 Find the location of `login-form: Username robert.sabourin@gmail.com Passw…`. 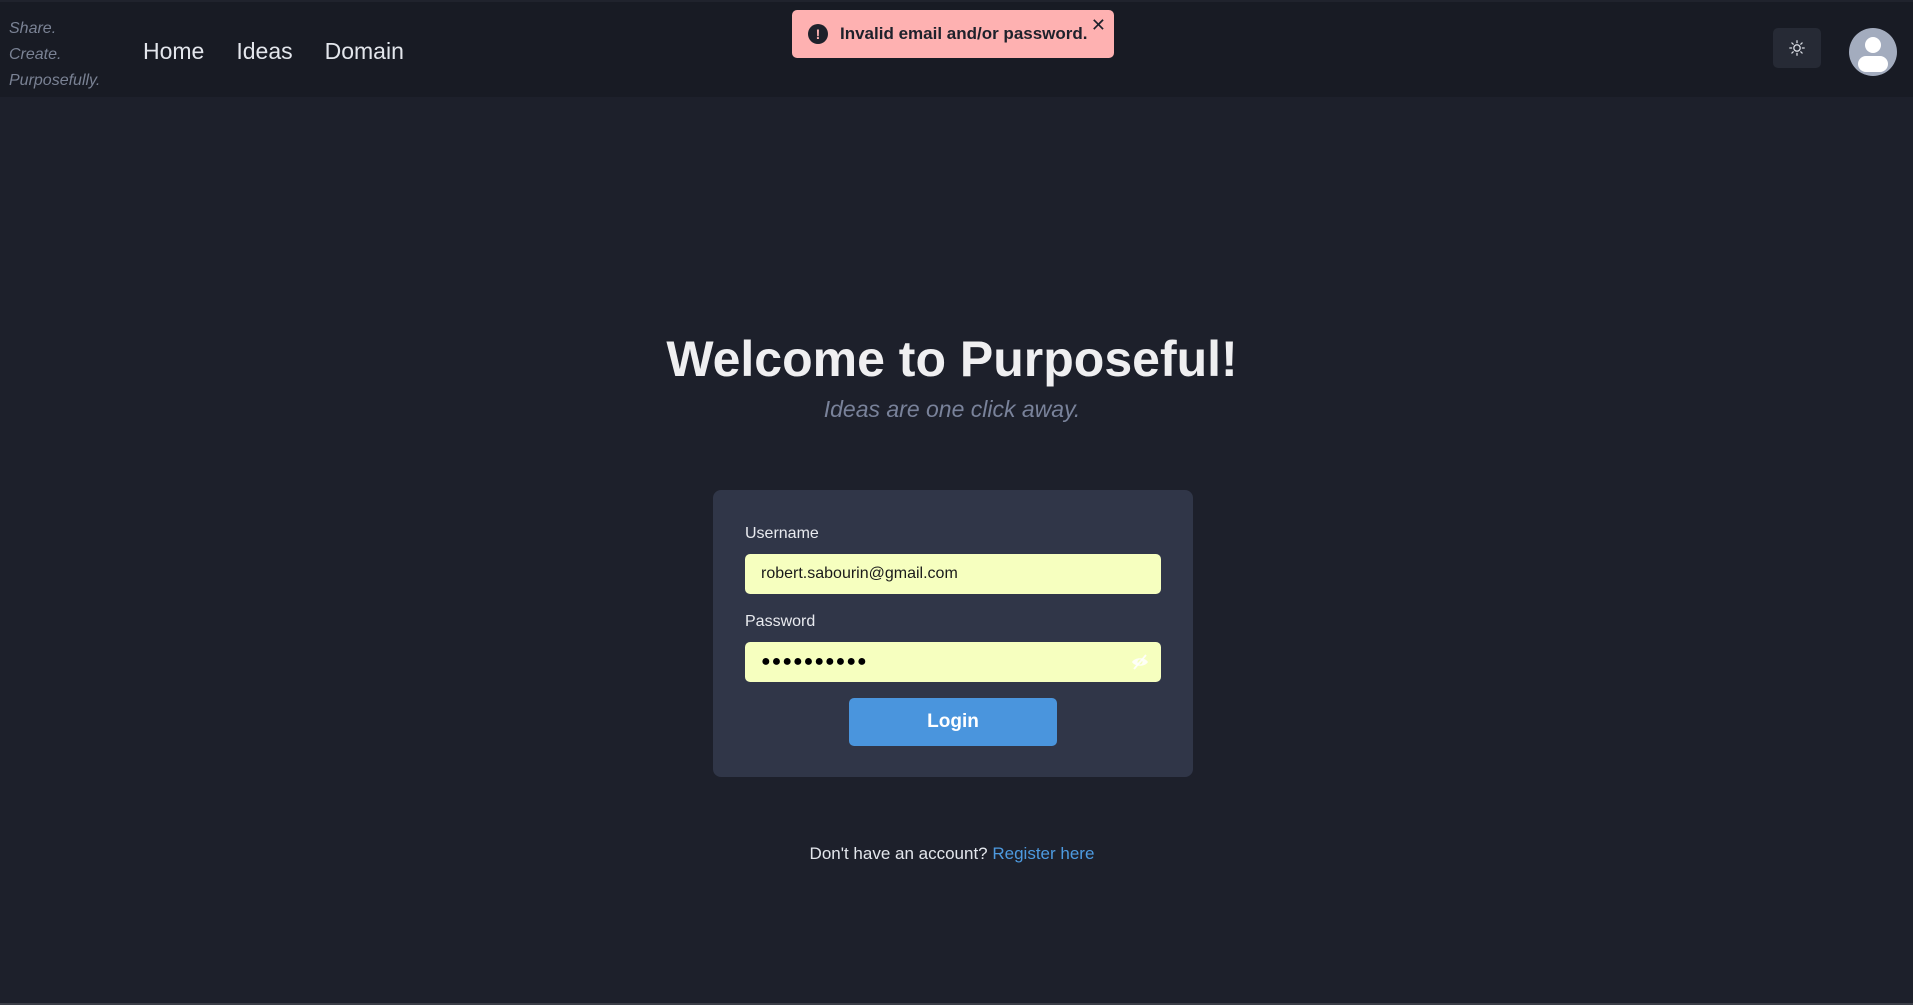

login-form: Username robert.sabourin@gmail.com Passw… is located at coordinates (953, 633).